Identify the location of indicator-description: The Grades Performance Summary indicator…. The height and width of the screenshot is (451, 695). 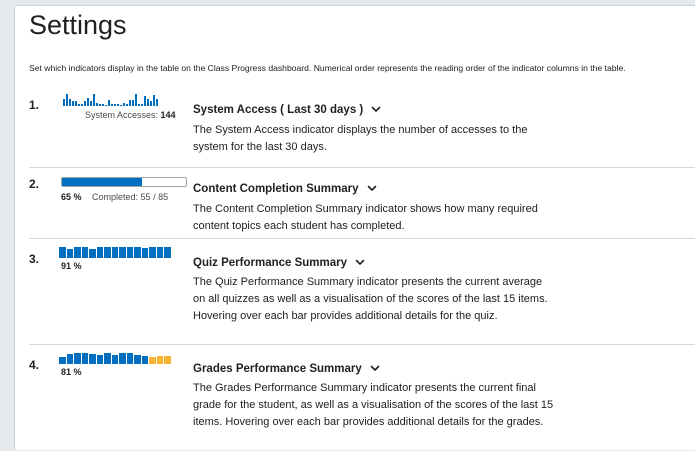
(373, 405).